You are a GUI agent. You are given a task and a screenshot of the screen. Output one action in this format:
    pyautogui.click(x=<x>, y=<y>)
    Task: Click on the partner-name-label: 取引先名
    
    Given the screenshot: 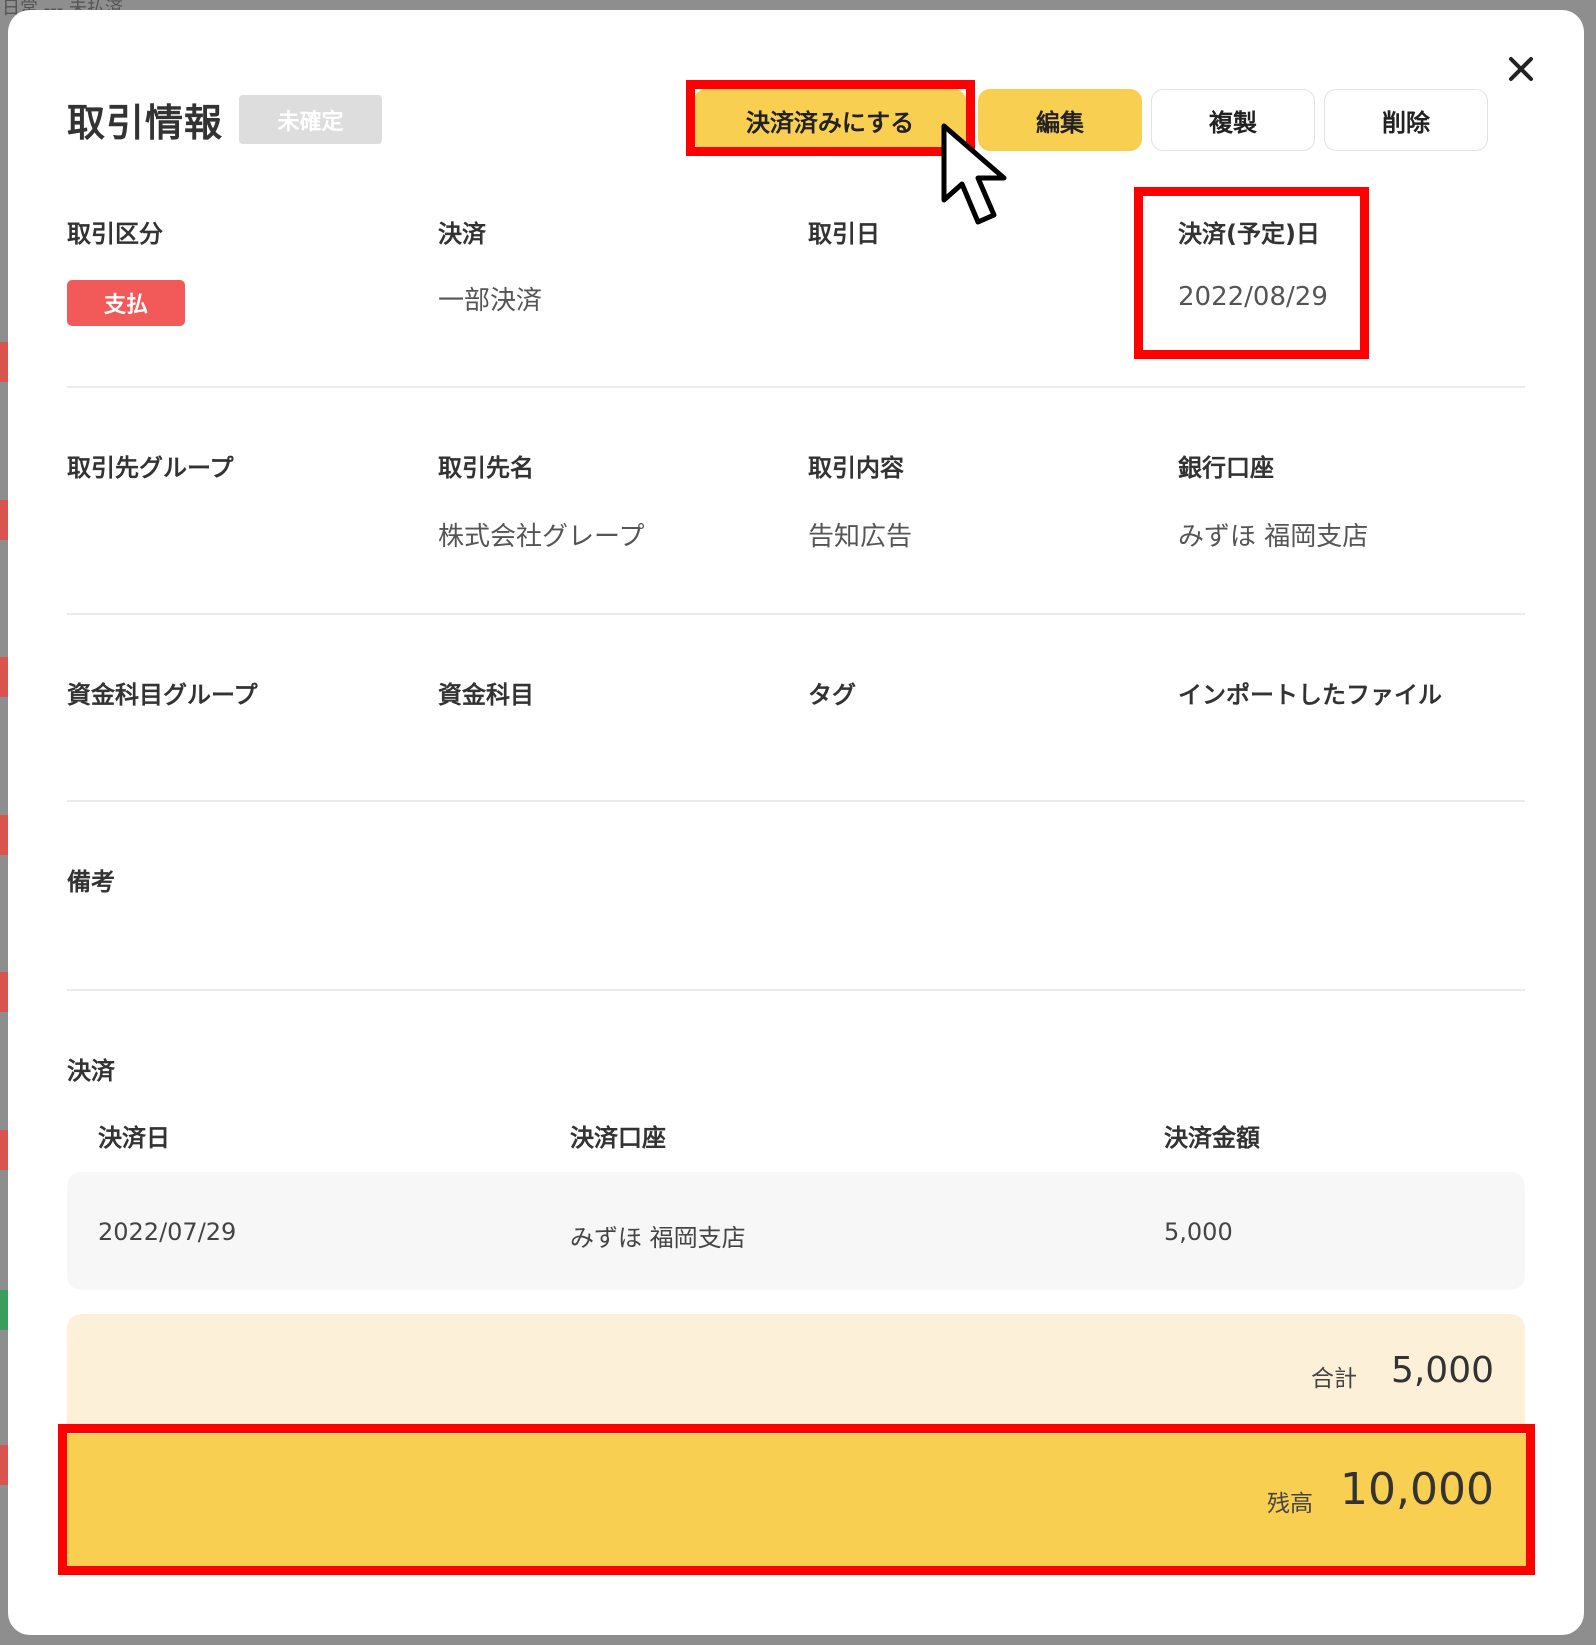 What is the action you would take?
    pyautogui.click(x=486, y=468)
    